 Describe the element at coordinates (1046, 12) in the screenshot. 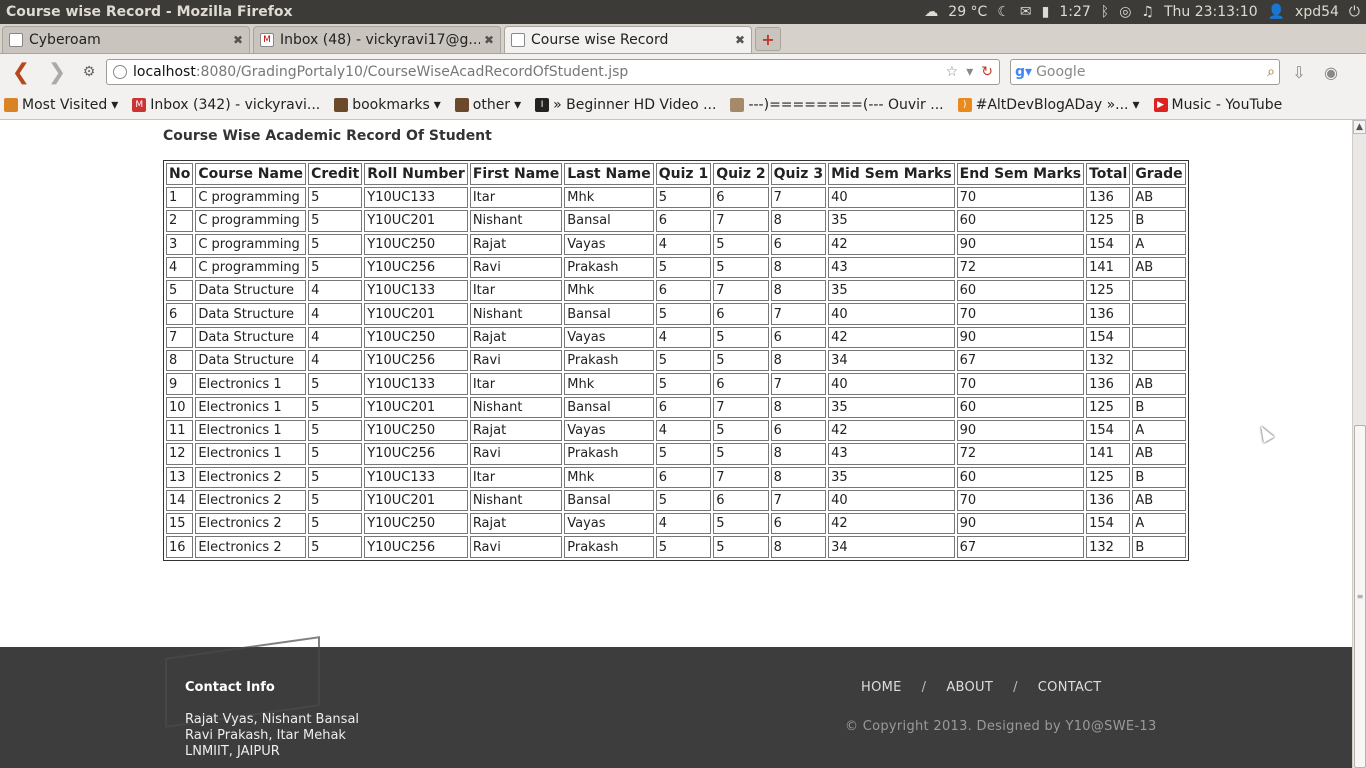

I see `battery-icon: ▮` at that location.